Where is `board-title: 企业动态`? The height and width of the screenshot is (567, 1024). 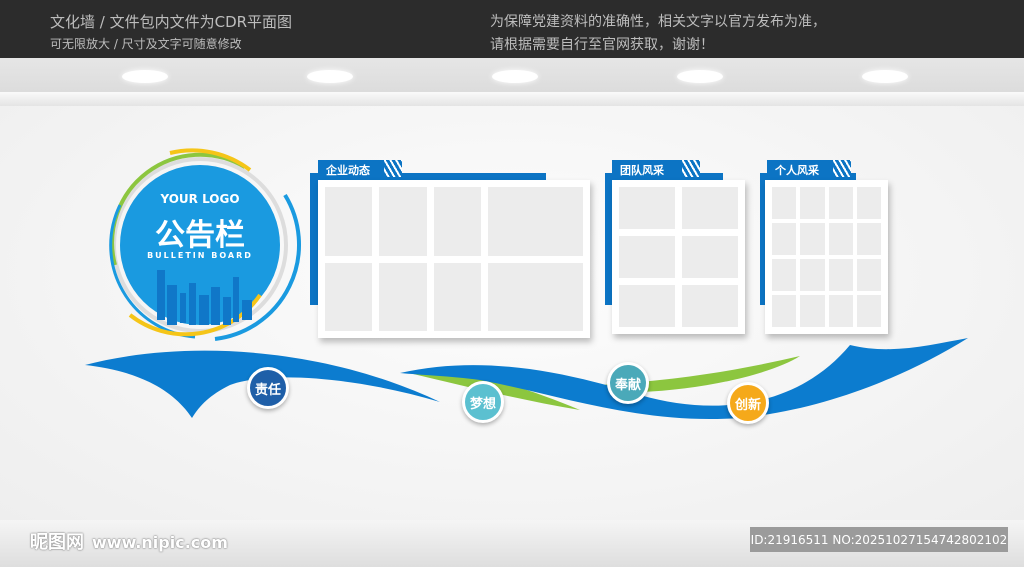 board-title: 企业动态 is located at coordinates (351, 168).